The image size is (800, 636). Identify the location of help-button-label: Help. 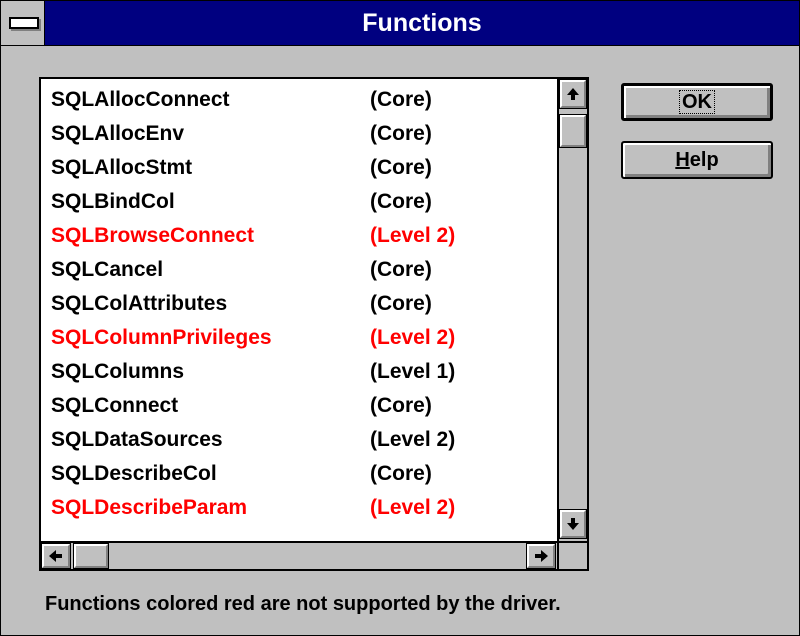
(696, 160).